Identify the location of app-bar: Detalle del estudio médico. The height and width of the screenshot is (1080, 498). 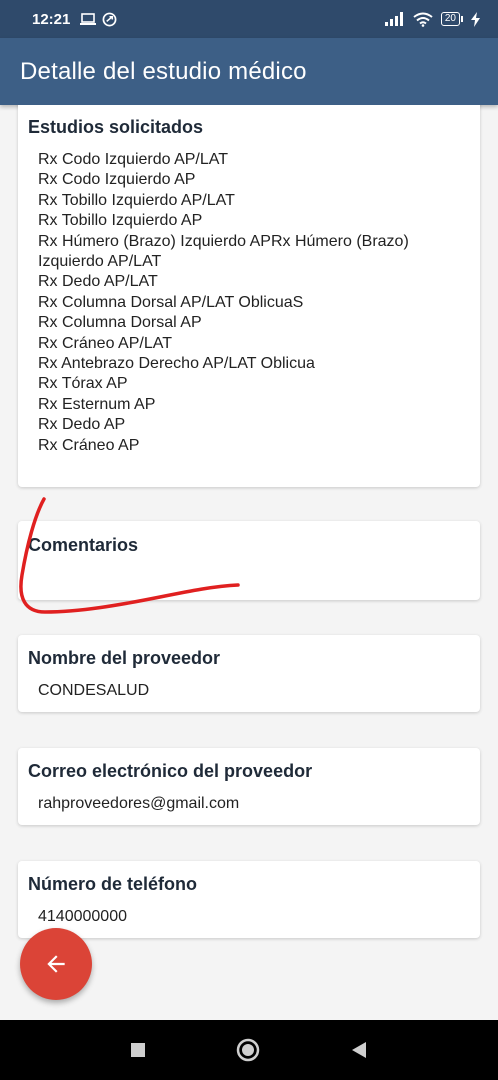
(249, 71).